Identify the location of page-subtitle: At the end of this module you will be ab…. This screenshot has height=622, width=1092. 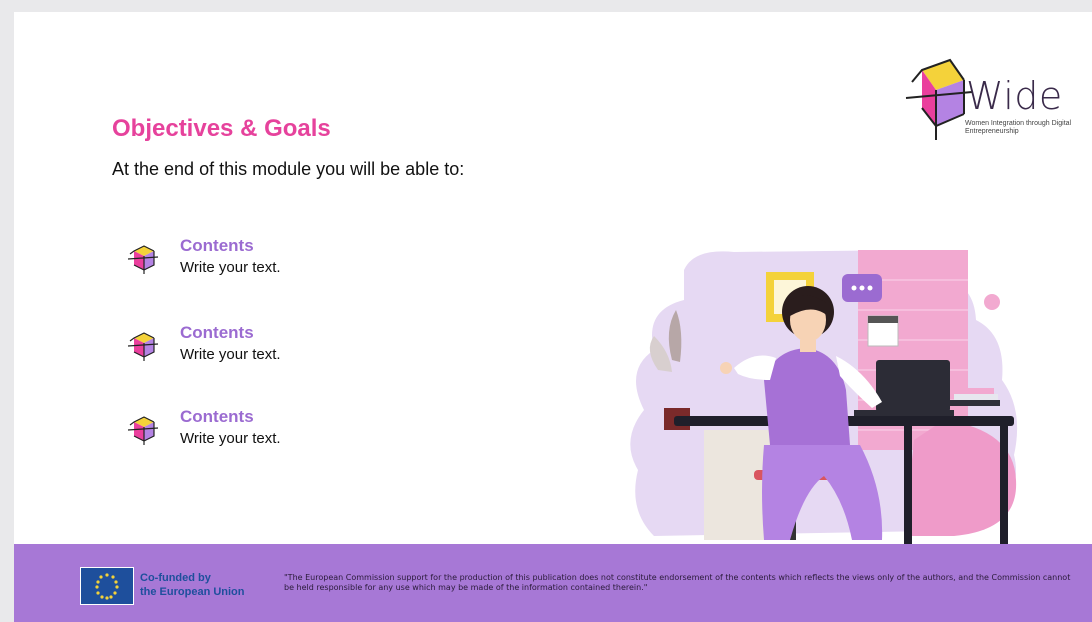
(288, 169).